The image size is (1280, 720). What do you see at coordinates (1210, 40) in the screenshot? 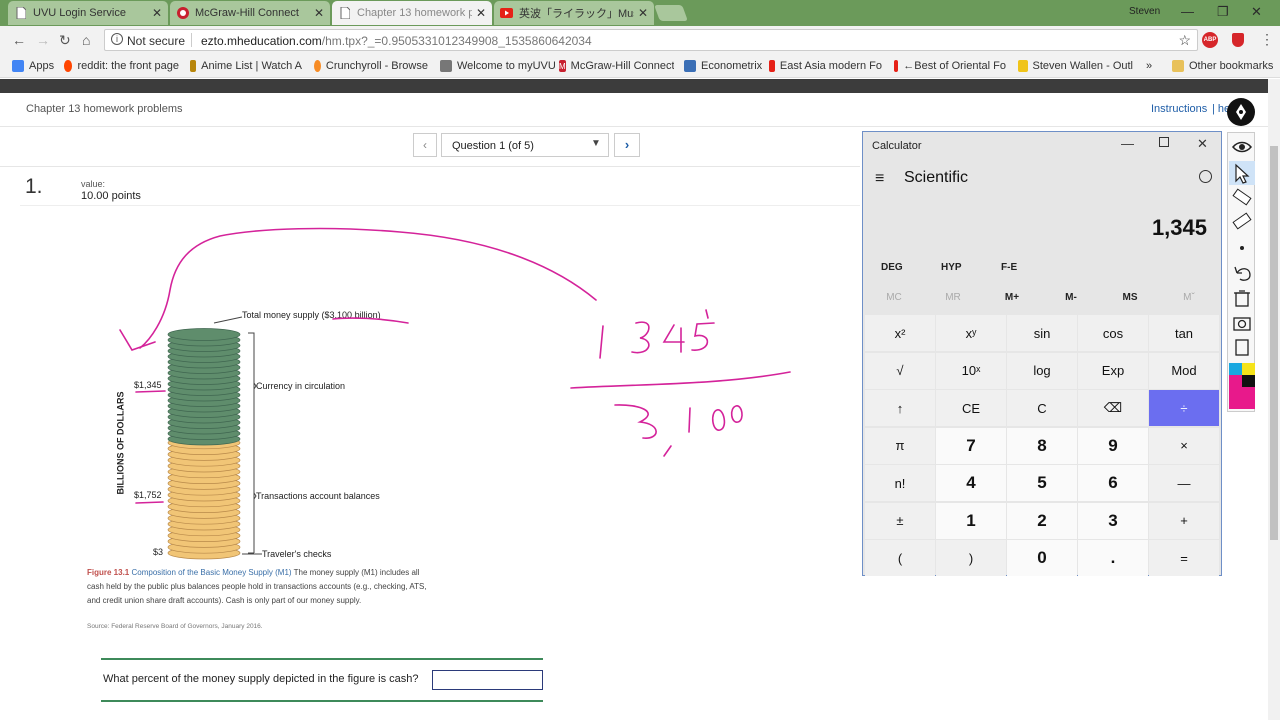
I see `adblock-icon: ABP` at bounding box center [1210, 40].